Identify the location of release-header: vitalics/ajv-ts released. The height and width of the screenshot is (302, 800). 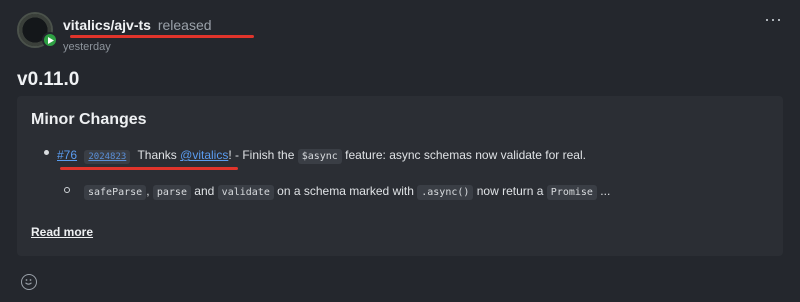
(137, 25).